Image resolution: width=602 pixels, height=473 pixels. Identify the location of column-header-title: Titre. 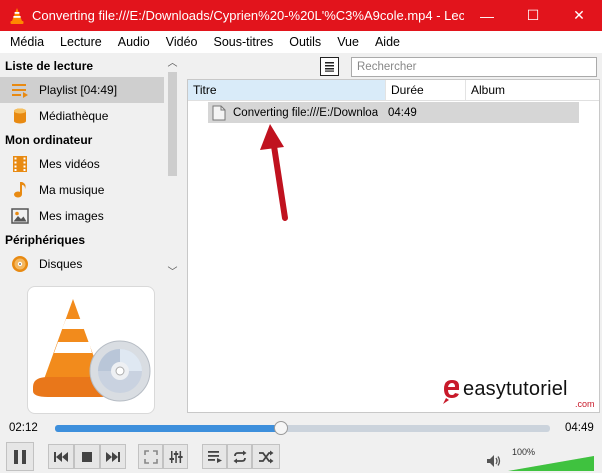
(287, 90).